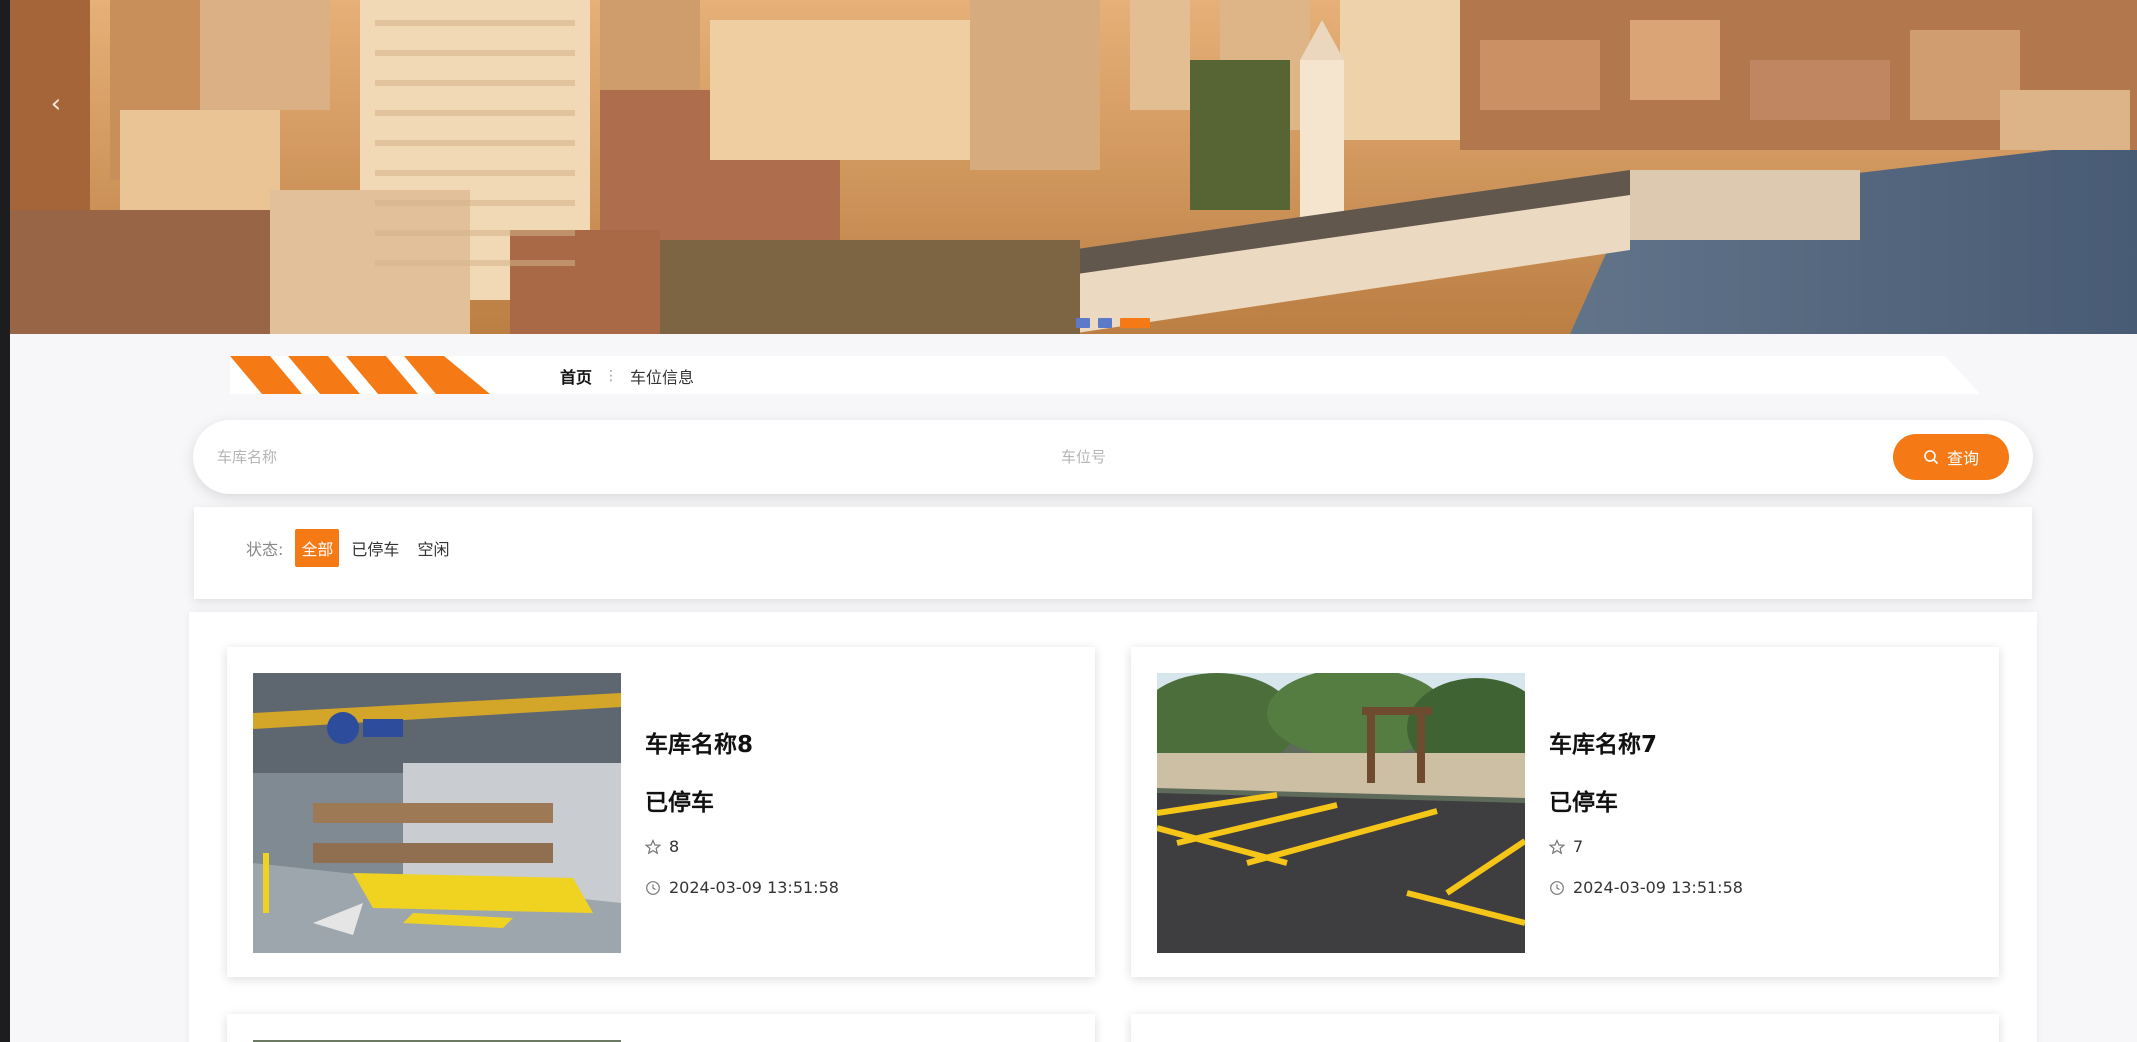 The image size is (2137, 1042). I want to click on parking-card: 车库名称8 已停车 8 2024-03-09 13:51:58, so click(661, 812).